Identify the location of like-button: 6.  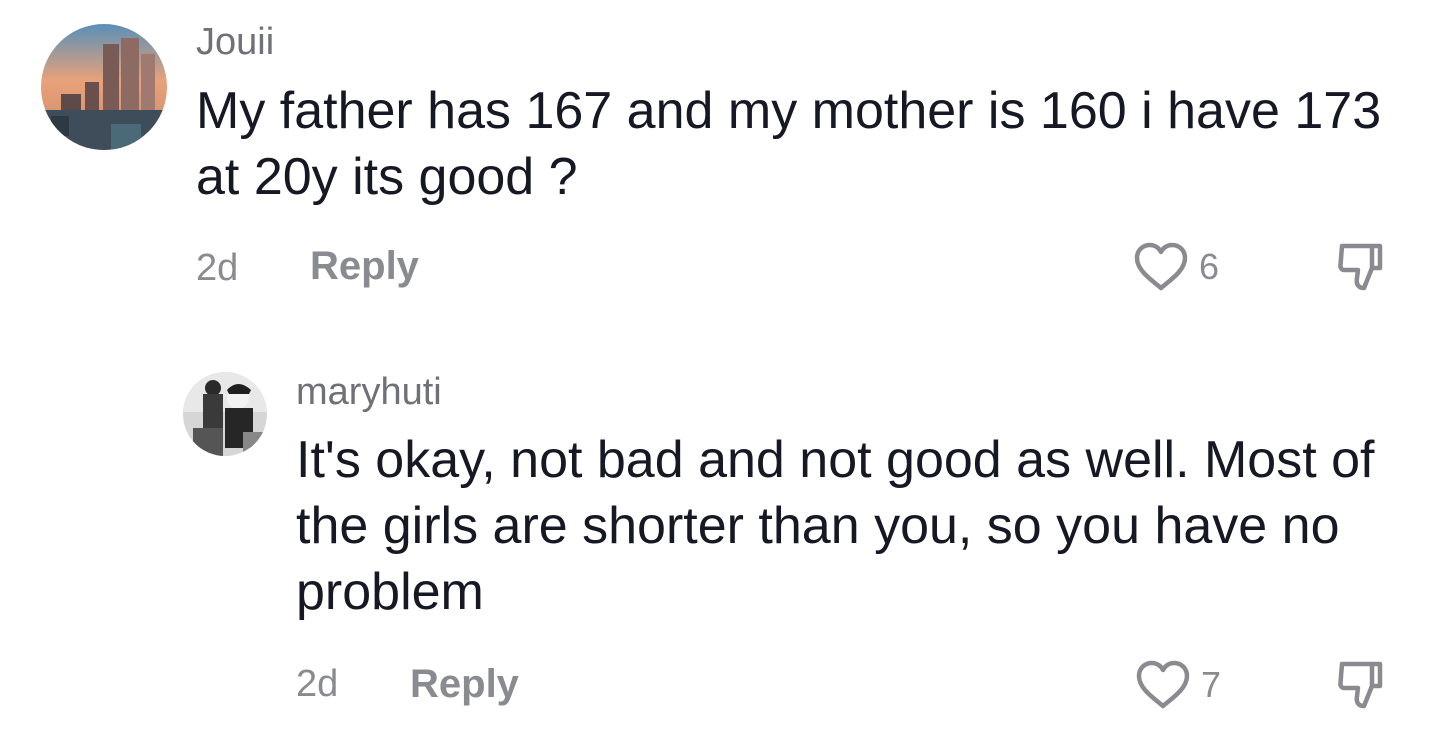
(1176, 267).